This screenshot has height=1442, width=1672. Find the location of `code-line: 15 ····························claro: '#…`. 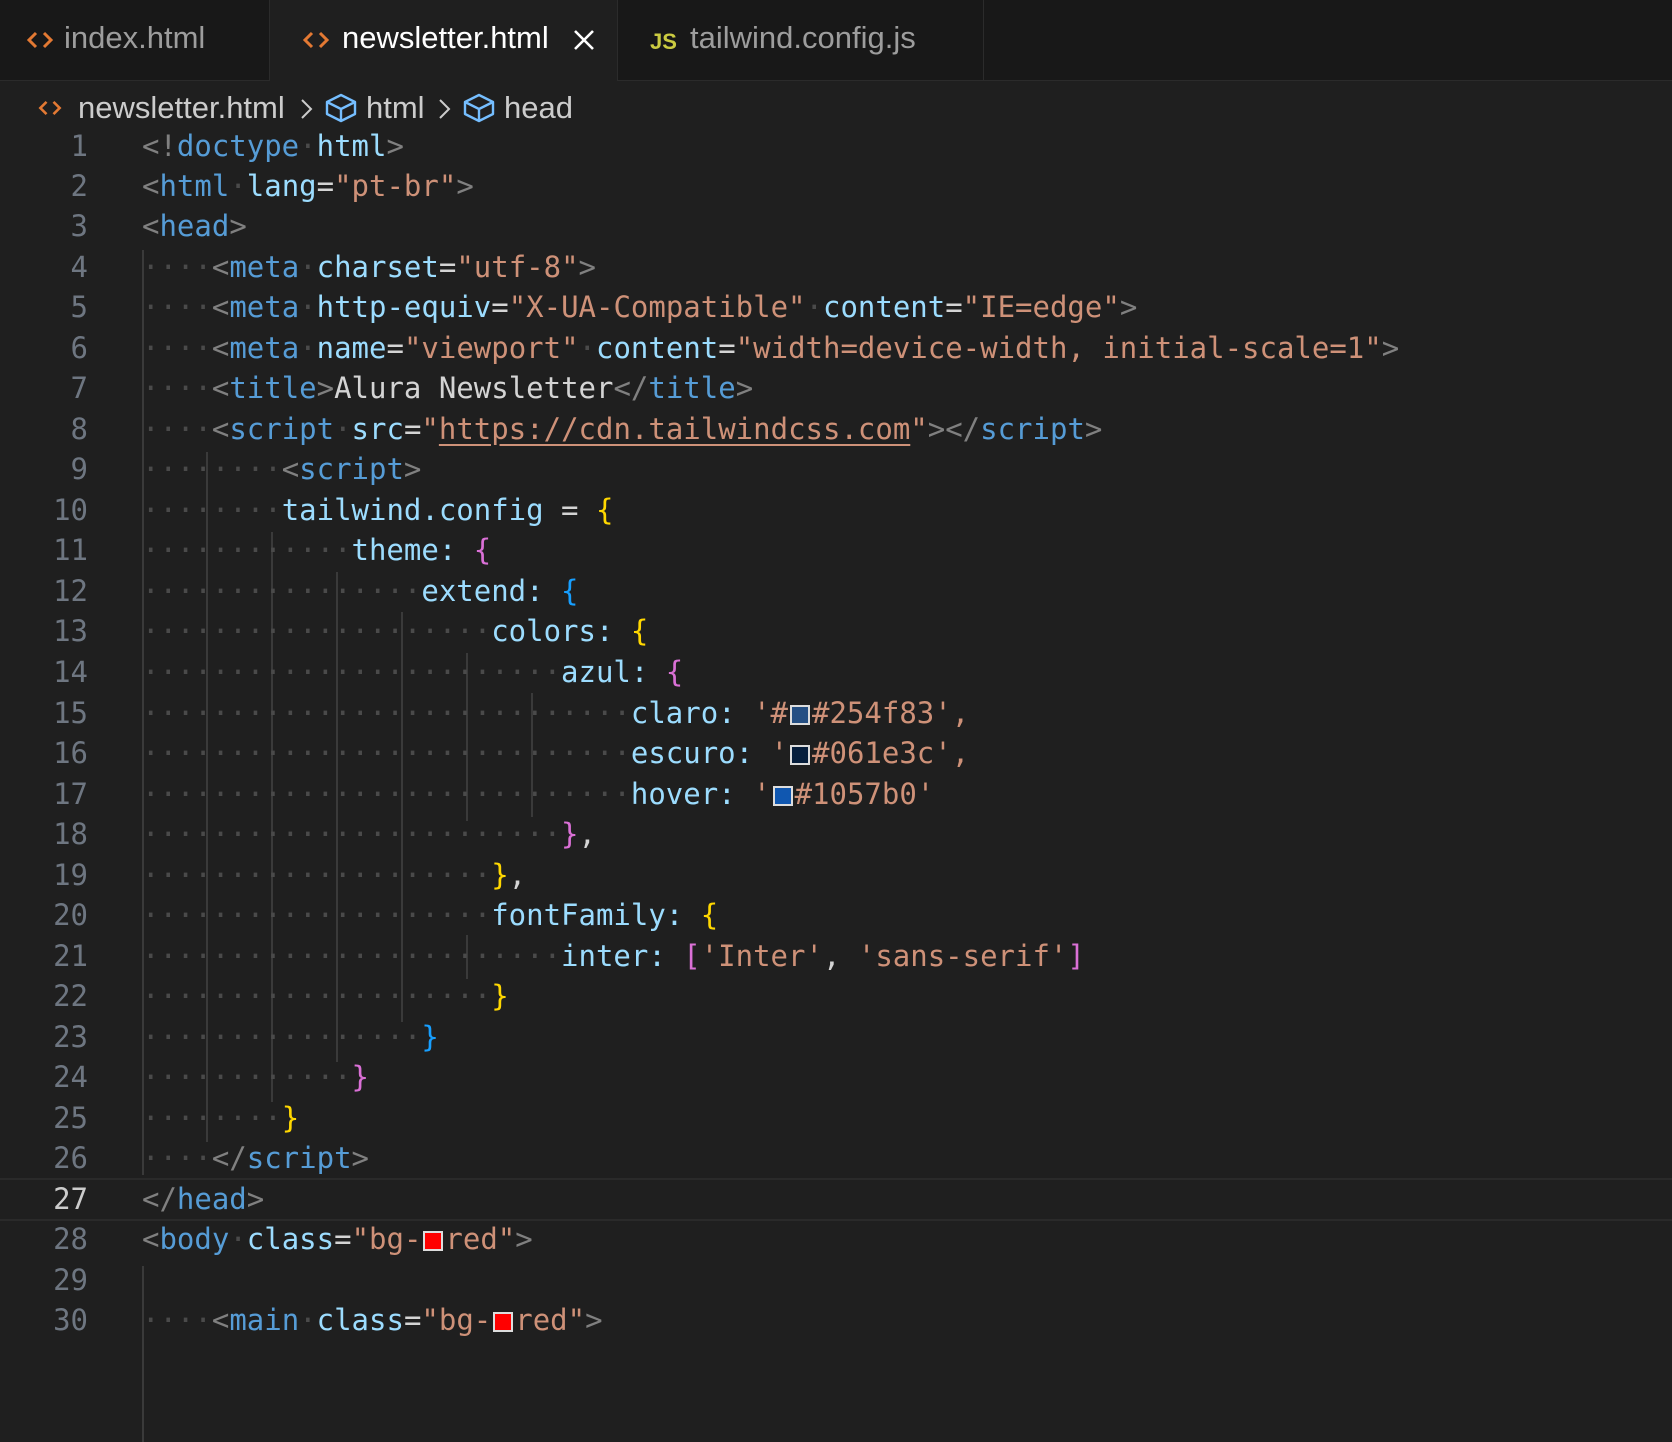

code-line: 15 ····························claro: '#… is located at coordinates (836, 713).